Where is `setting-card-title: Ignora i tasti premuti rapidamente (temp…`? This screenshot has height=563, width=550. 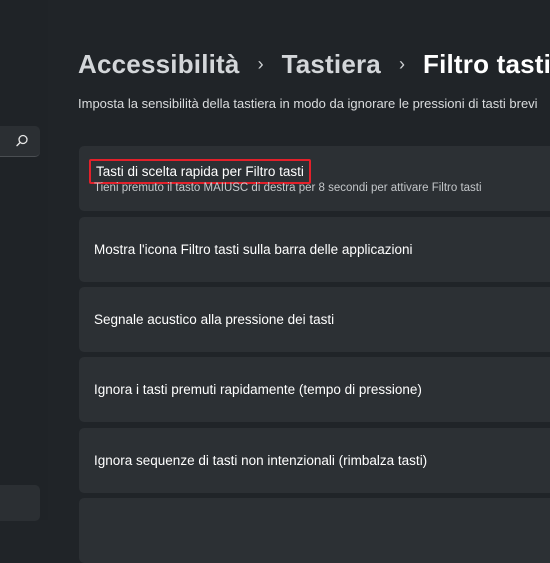 setting-card-title: Ignora i tasti premuti rapidamente (temp… is located at coordinates (258, 389).